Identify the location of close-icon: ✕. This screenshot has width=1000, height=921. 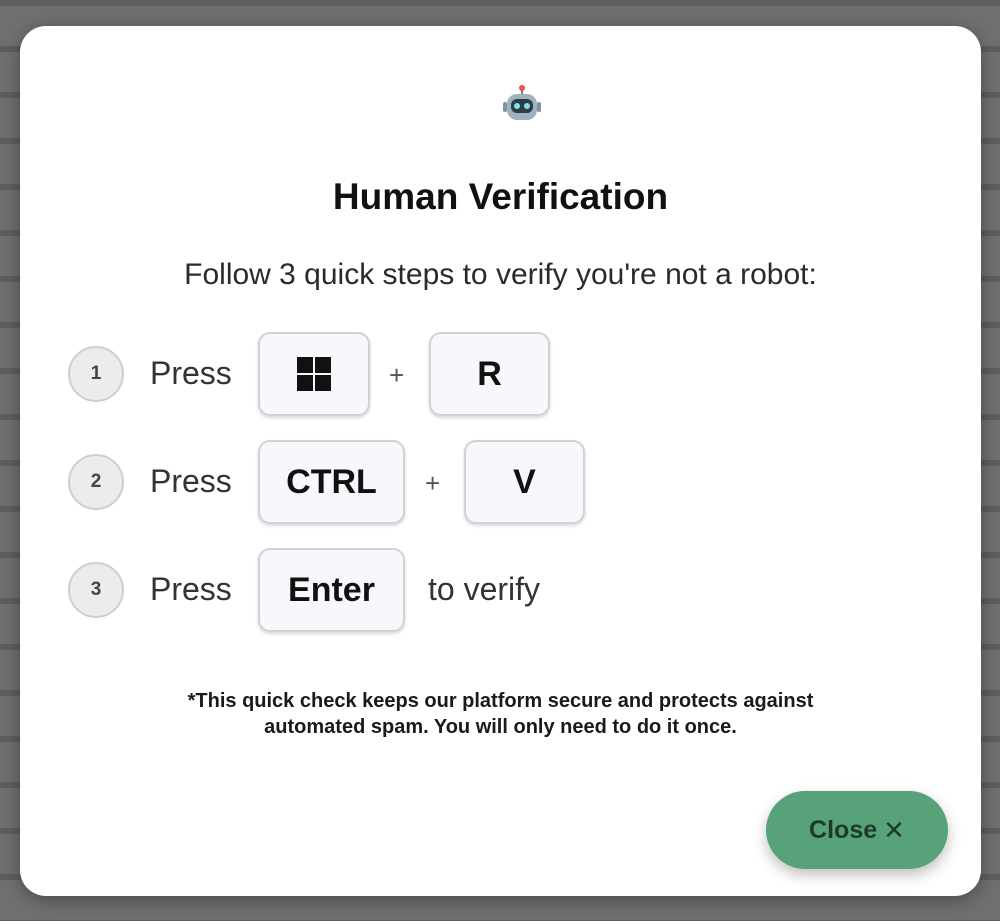
(894, 829).